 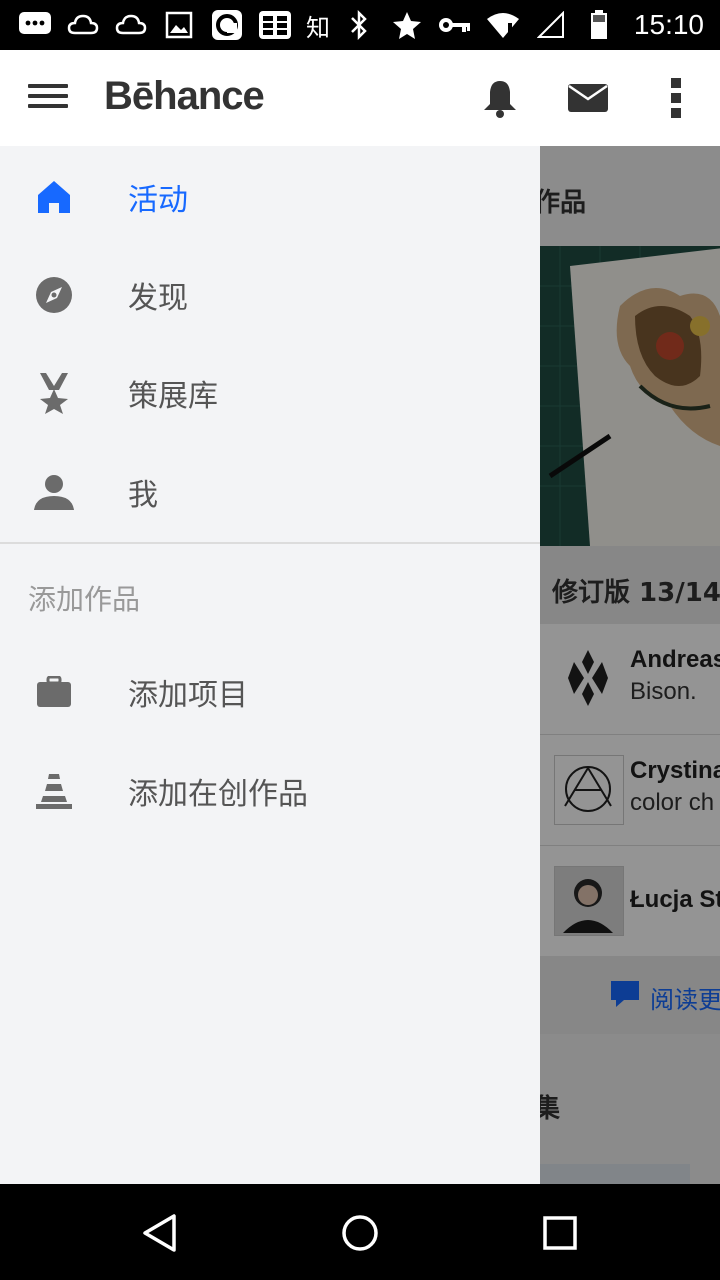 What do you see at coordinates (54, 492) in the screenshot?
I see `person-icon` at bounding box center [54, 492].